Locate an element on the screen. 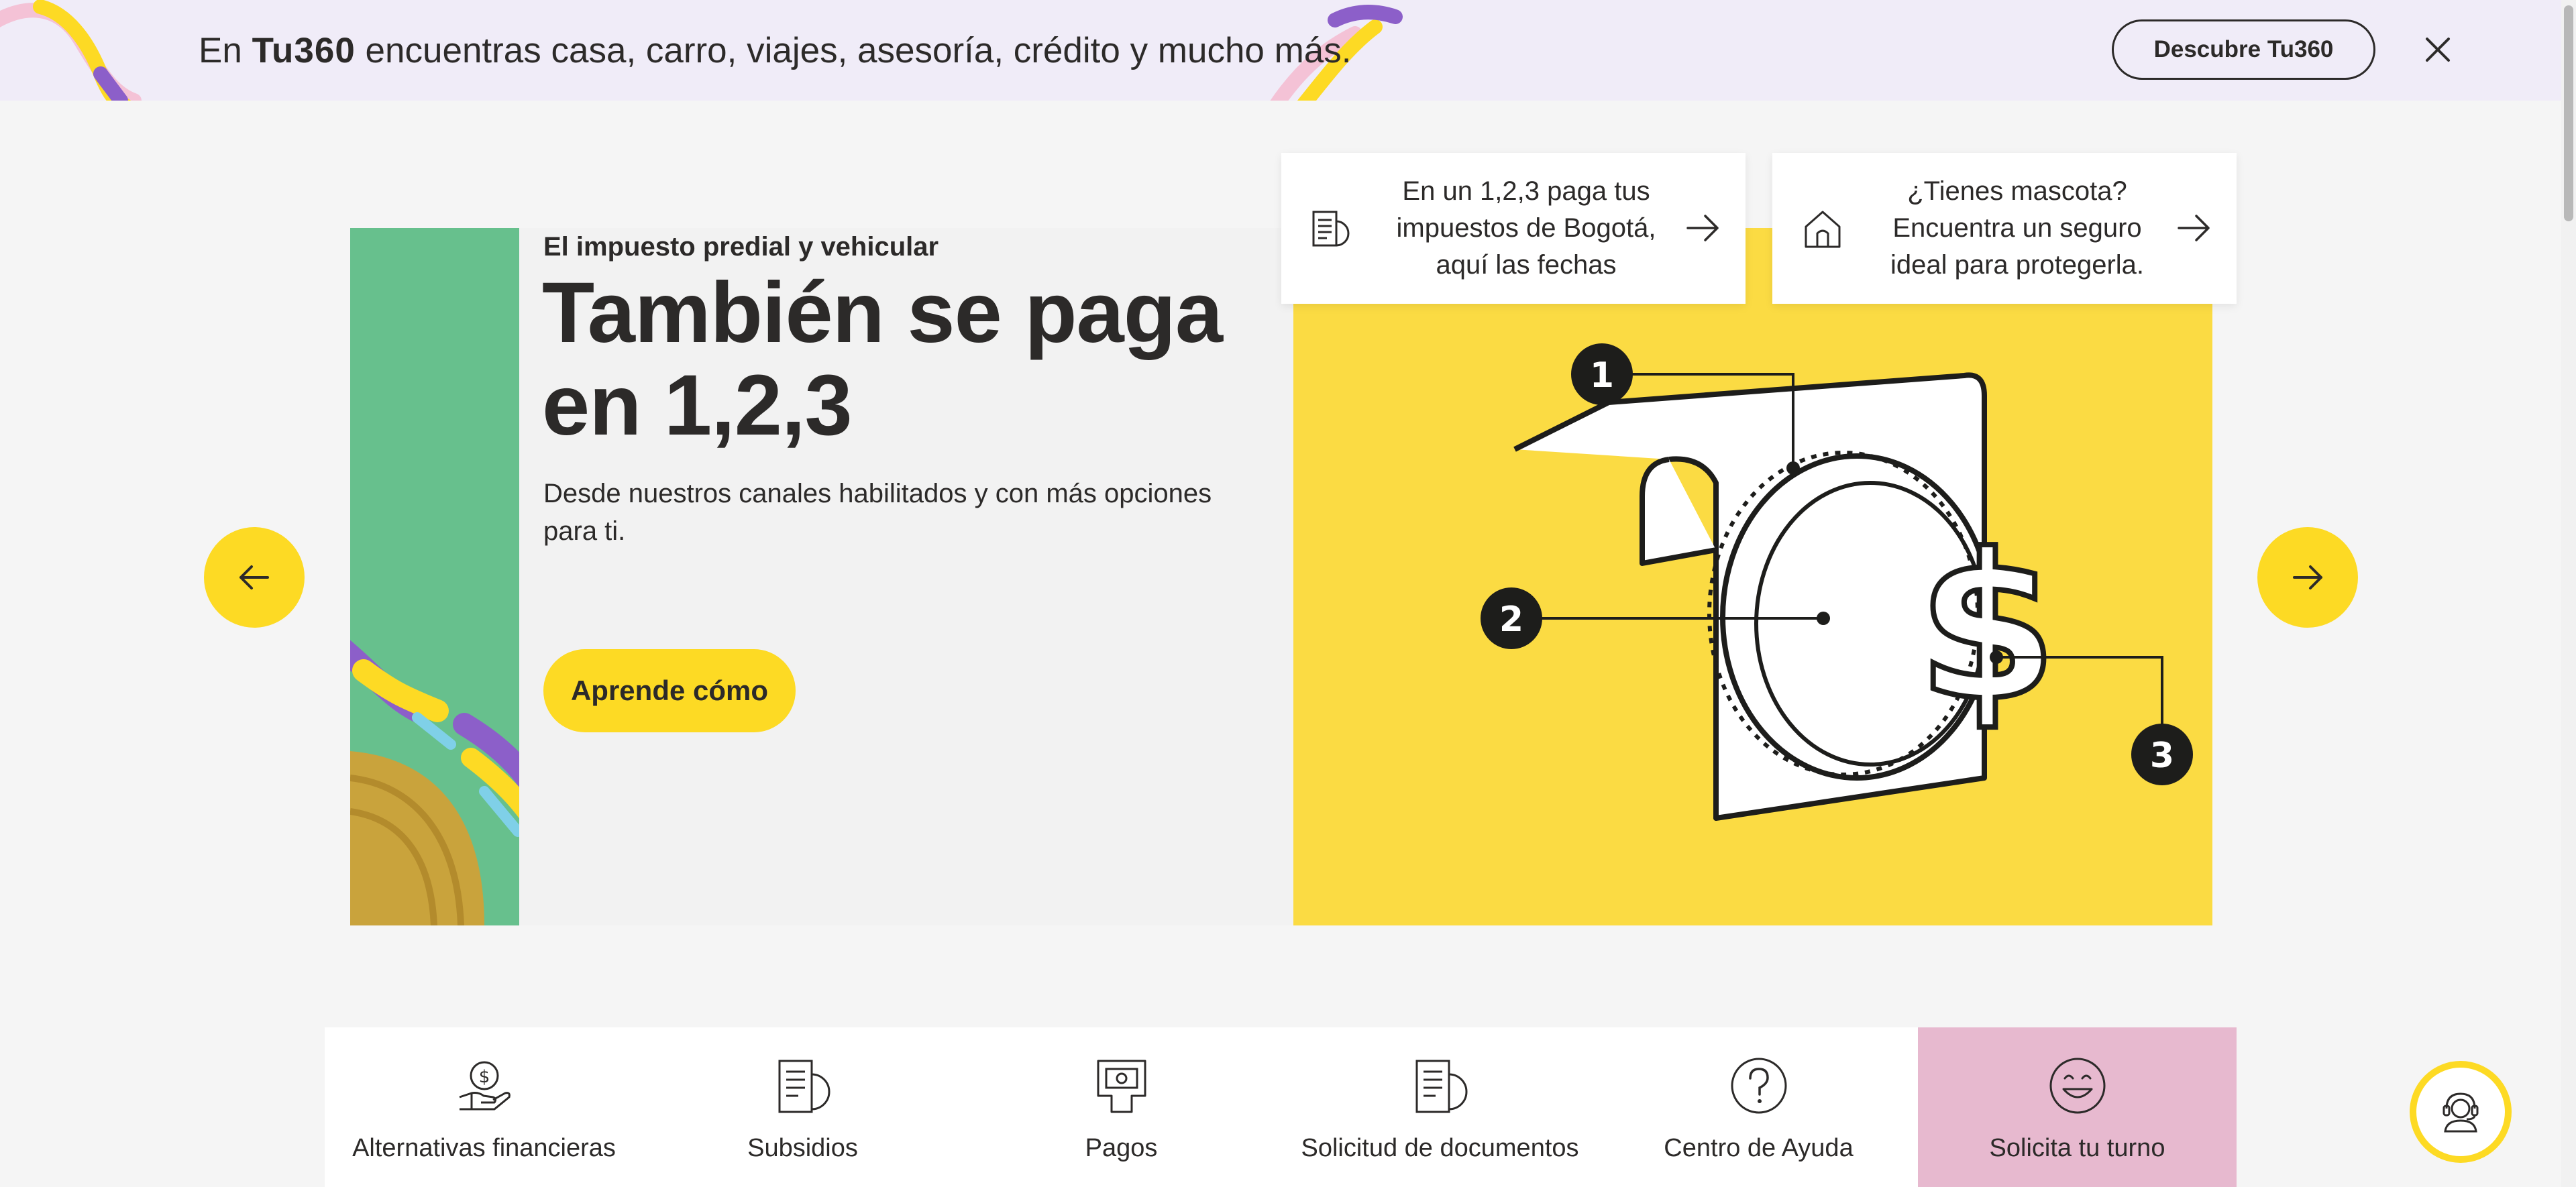 The image size is (2576, 1187). quick-access-centro-ayuda: Centro de Ayuda is located at coordinates (1758, 1107).